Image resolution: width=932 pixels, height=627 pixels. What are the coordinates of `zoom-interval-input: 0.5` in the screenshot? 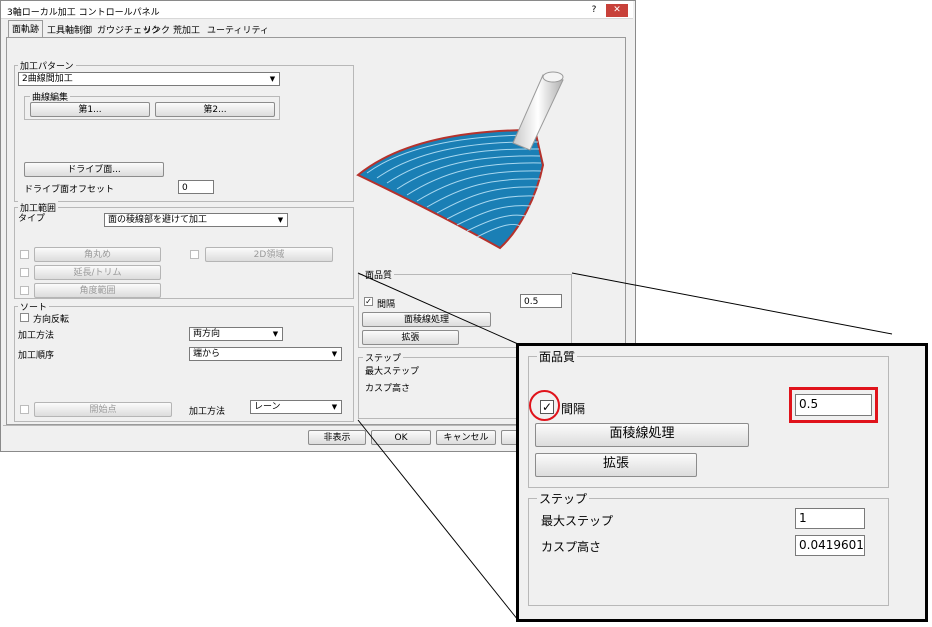 It's located at (833, 405).